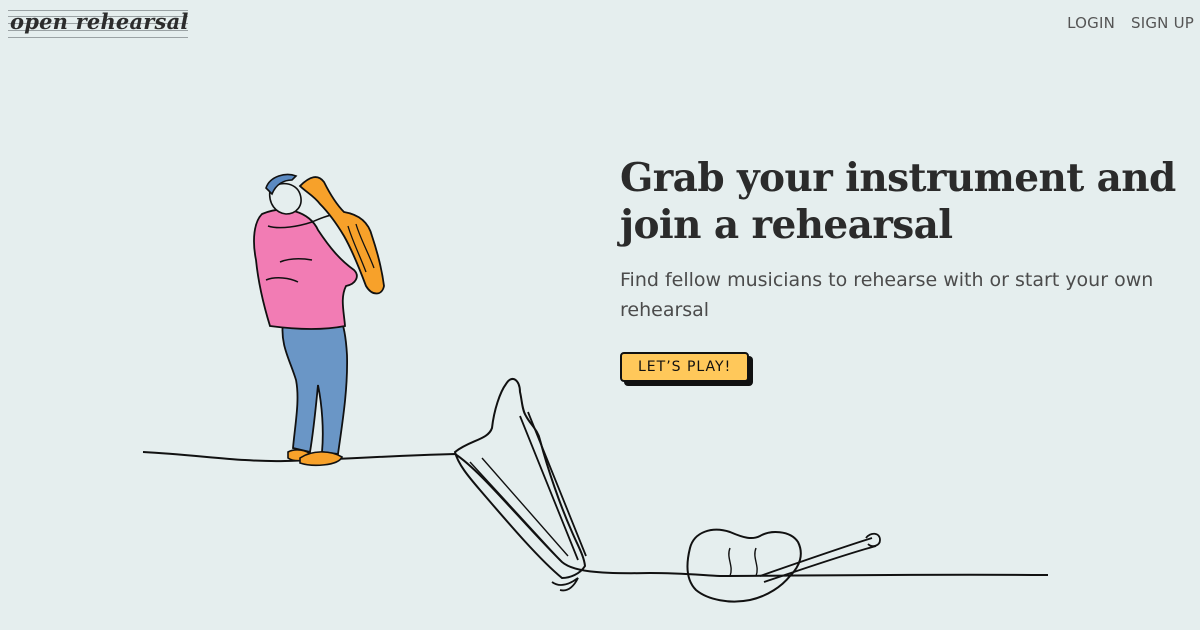 The width and height of the screenshot is (1200, 630). I want to click on harp-frame, so click(520, 478).